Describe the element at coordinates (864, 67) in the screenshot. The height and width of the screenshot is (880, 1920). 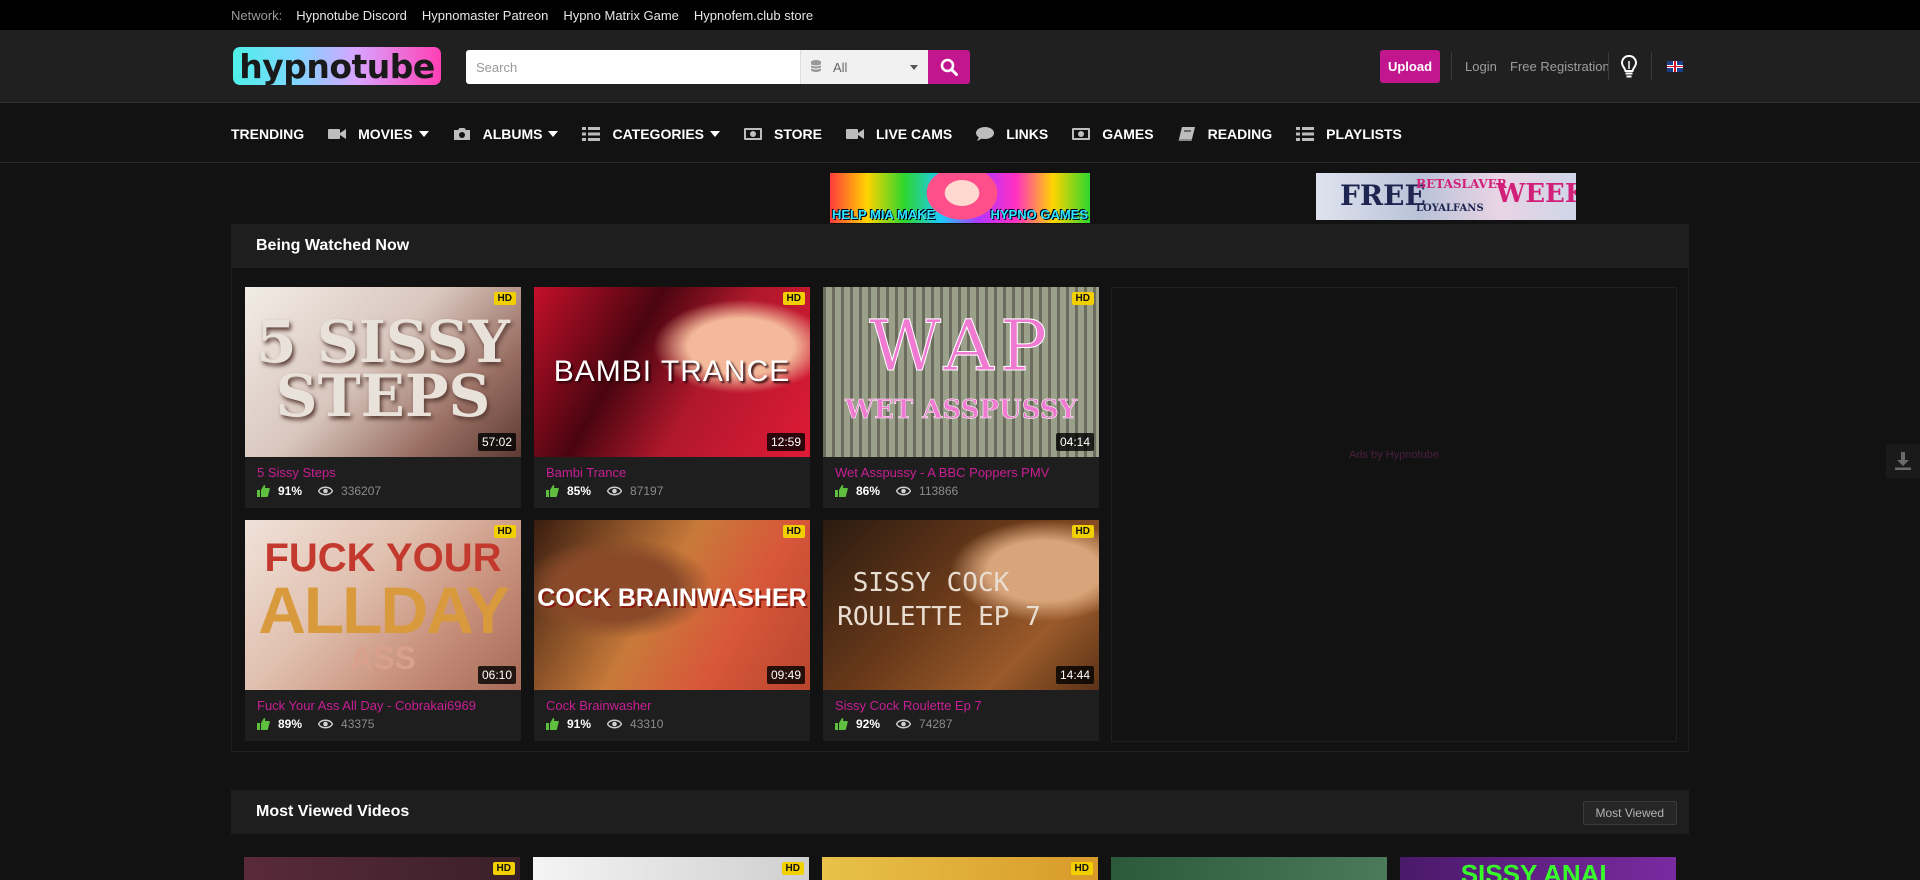
I see `search-category-select: All` at that location.